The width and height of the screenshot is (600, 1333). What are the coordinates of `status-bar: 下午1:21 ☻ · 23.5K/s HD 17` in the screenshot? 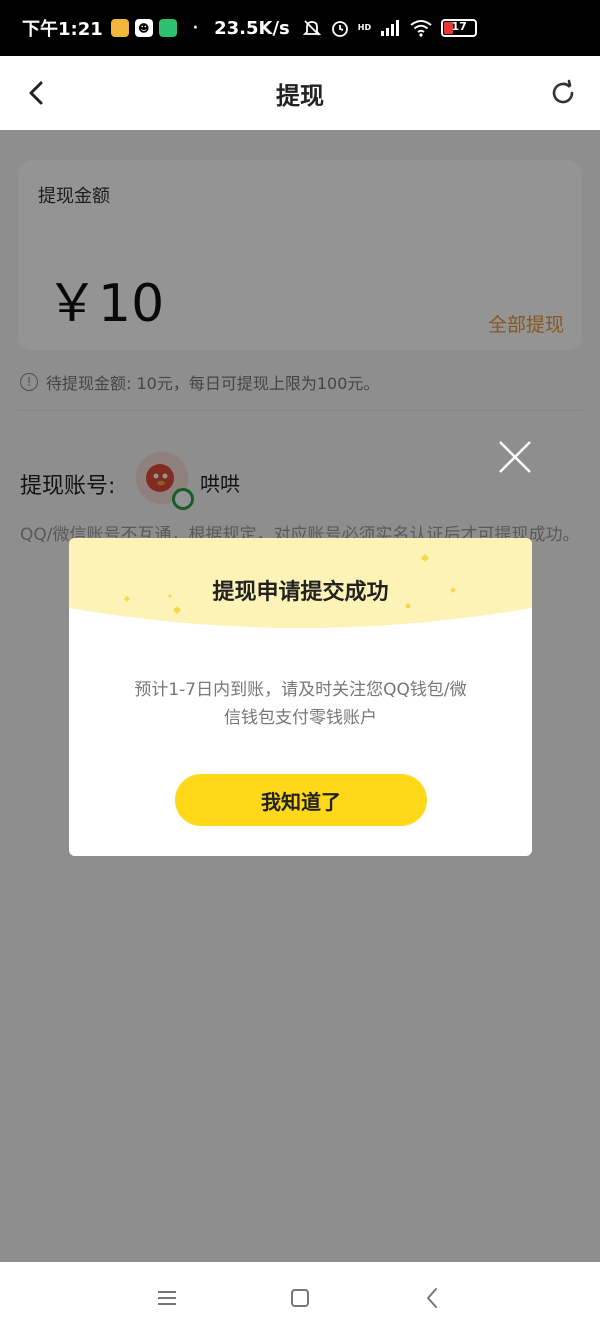 It's located at (300, 28).